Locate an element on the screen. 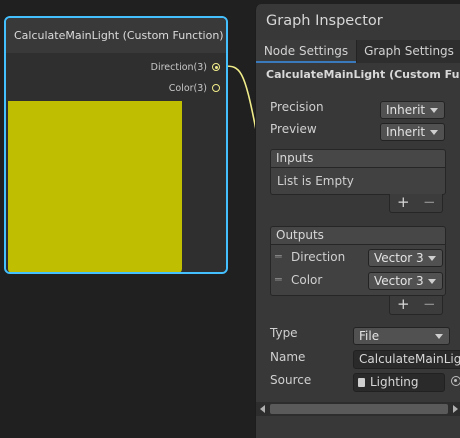 This screenshot has height=438, width=460. output-type-dropdown-direction: Vector 3 is located at coordinates (405, 258).